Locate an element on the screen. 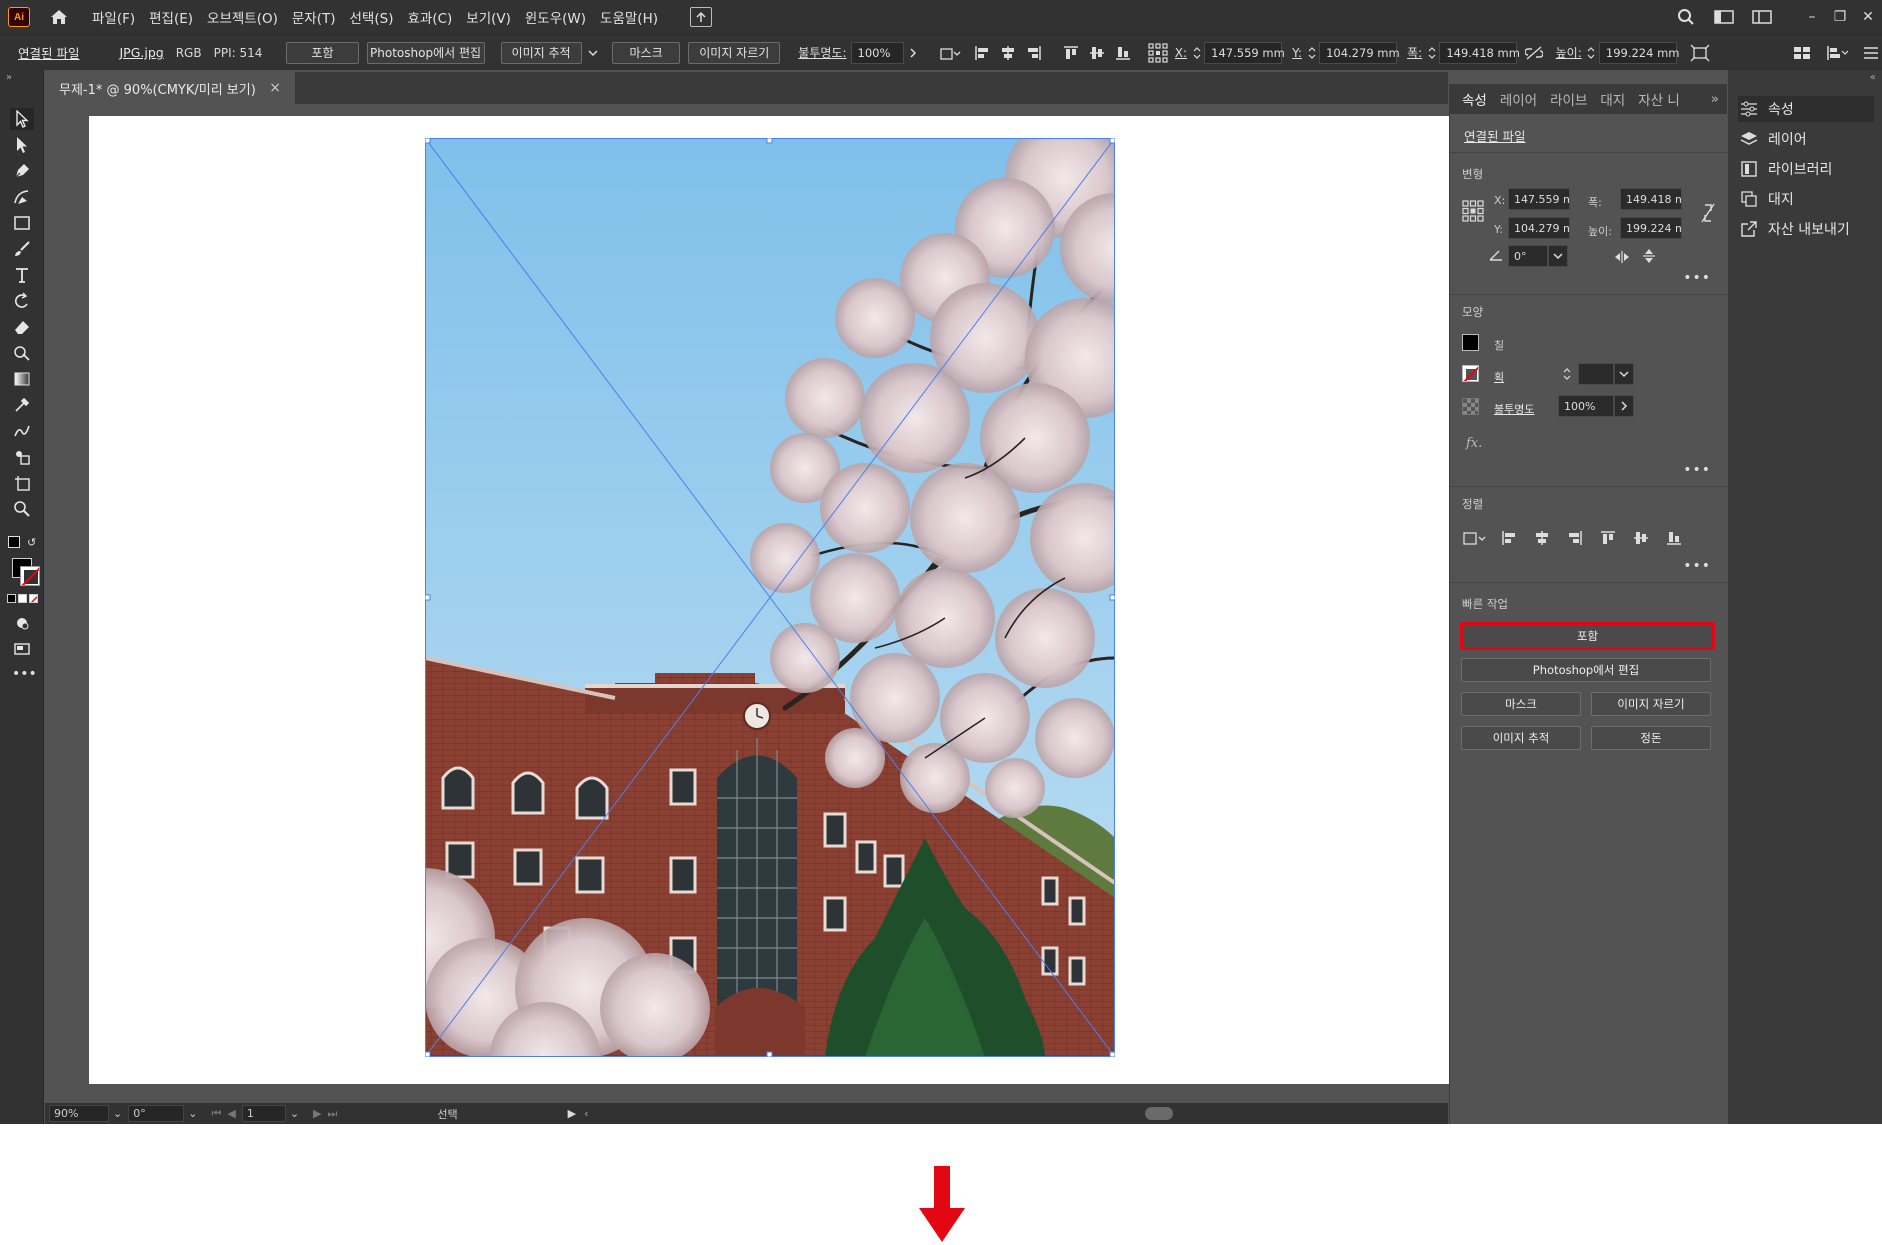 The height and width of the screenshot is (1245, 1882). align-right-icon is located at coordinates (1034, 53).